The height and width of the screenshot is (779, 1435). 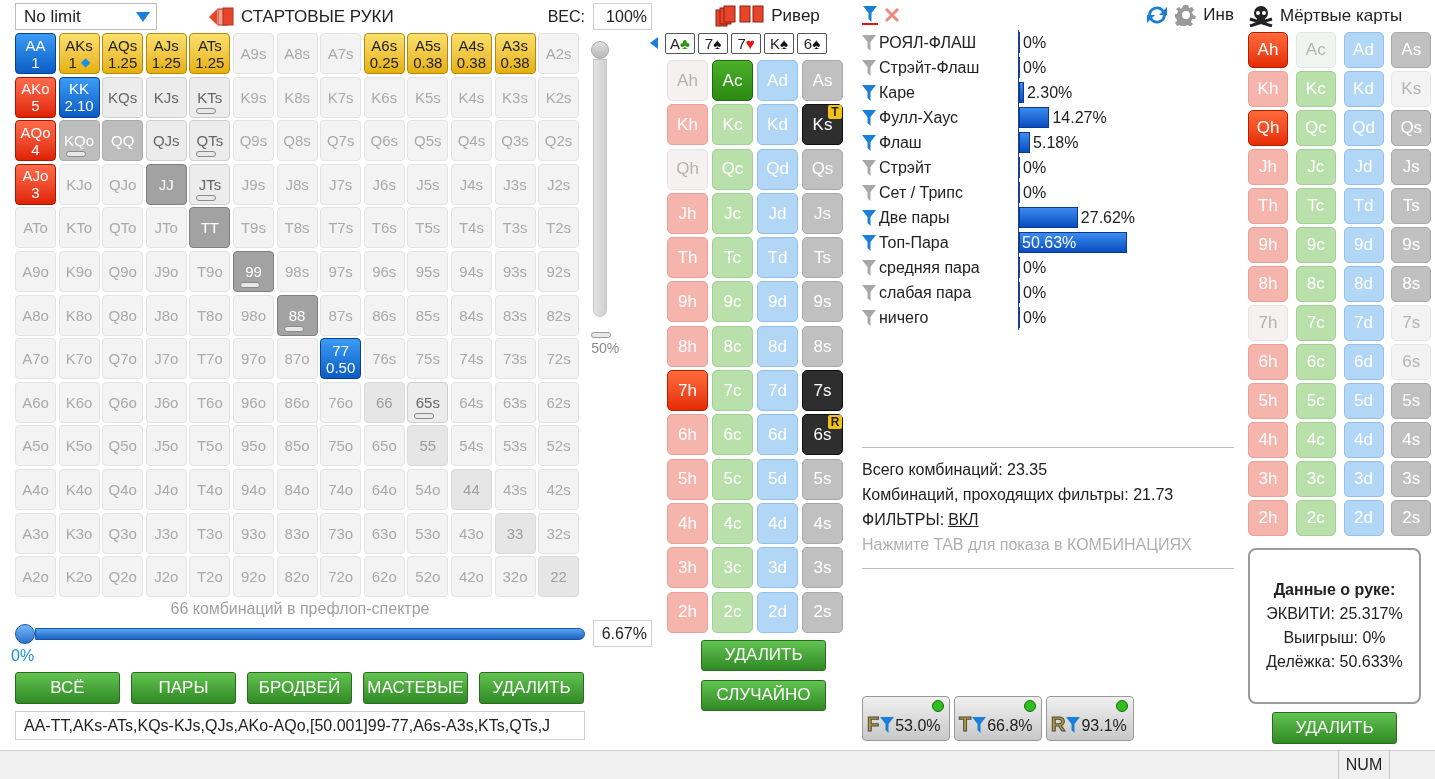 What do you see at coordinates (559, 315) in the screenshot?
I see `hand-cell: 82s` at bounding box center [559, 315].